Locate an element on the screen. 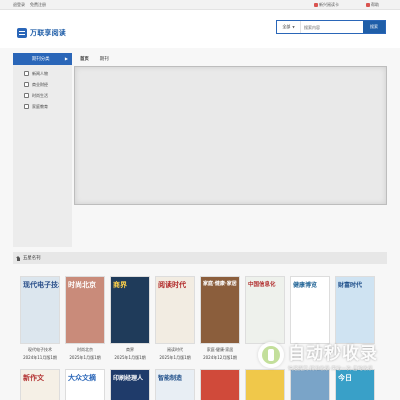  book-logo-icon is located at coordinates (22, 33).